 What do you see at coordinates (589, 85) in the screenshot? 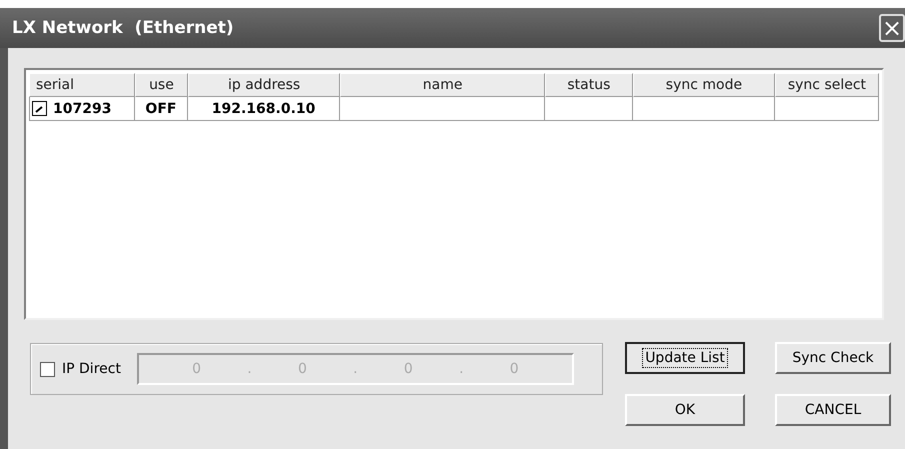
I see `column-header: status` at bounding box center [589, 85].